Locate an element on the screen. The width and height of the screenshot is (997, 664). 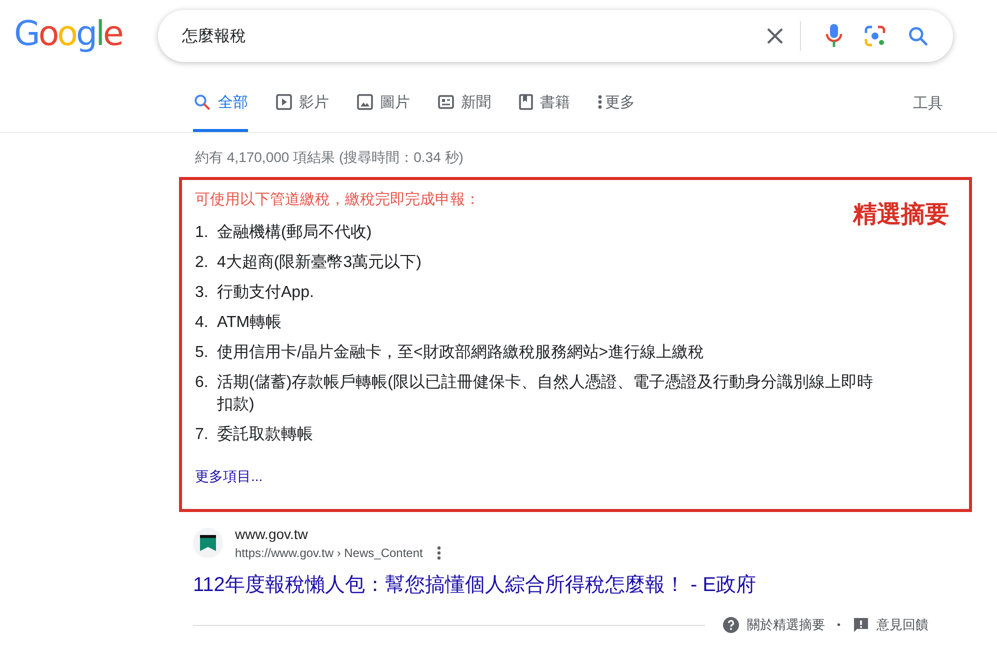
newspaper-icon is located at coordinates (446, 102).